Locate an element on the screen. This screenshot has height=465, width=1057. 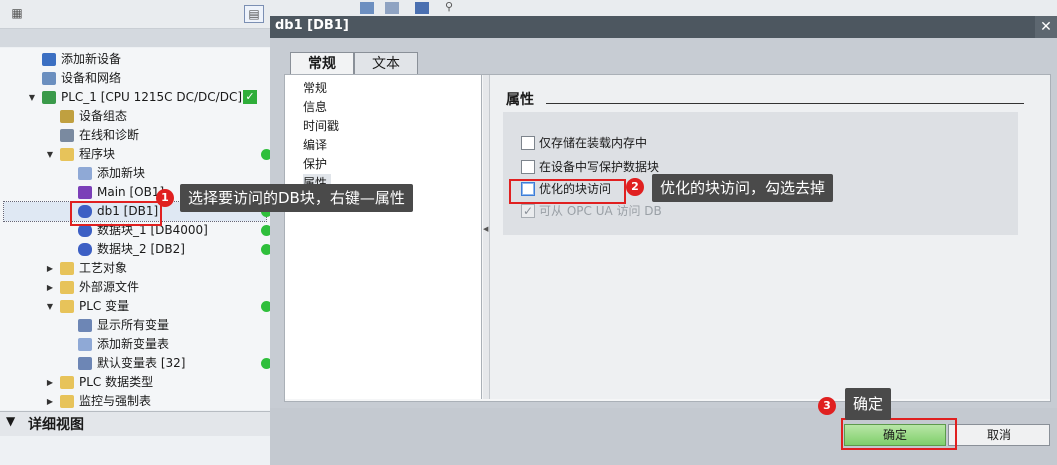
tree-item-plc1: ▼ PLC_1 [CPU 1215C DC/DC/DC] ✓ is located at coordinates (135, 97).